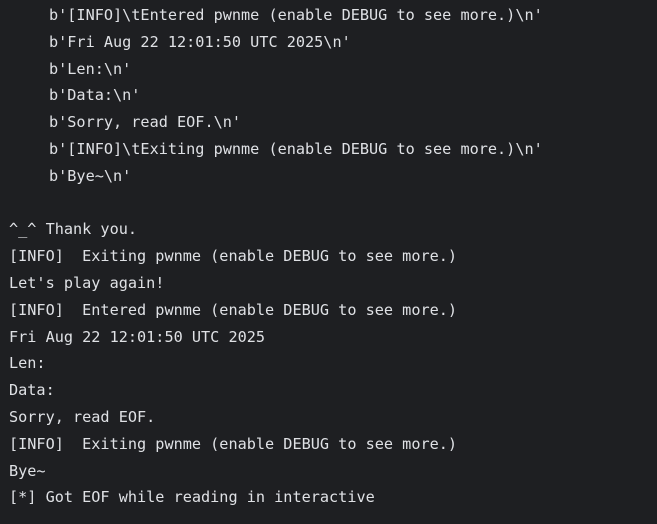 Image resolution: width=657 pixels, height=524 pixels. I want to click on output-line: b'Bye~\n', so click(90, 175).